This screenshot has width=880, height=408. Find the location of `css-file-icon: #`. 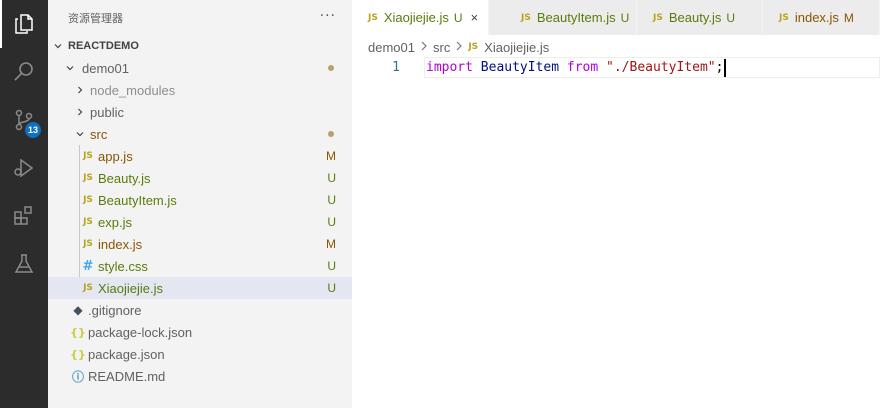

css-file-icon: # is located at coordinates (88, 266).